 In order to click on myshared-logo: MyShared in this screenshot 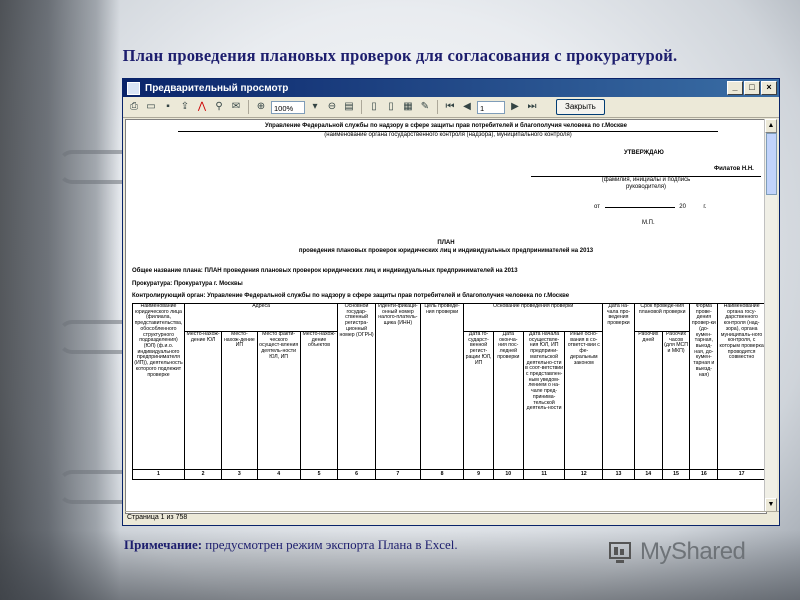, I will do `click(677, 552)`.